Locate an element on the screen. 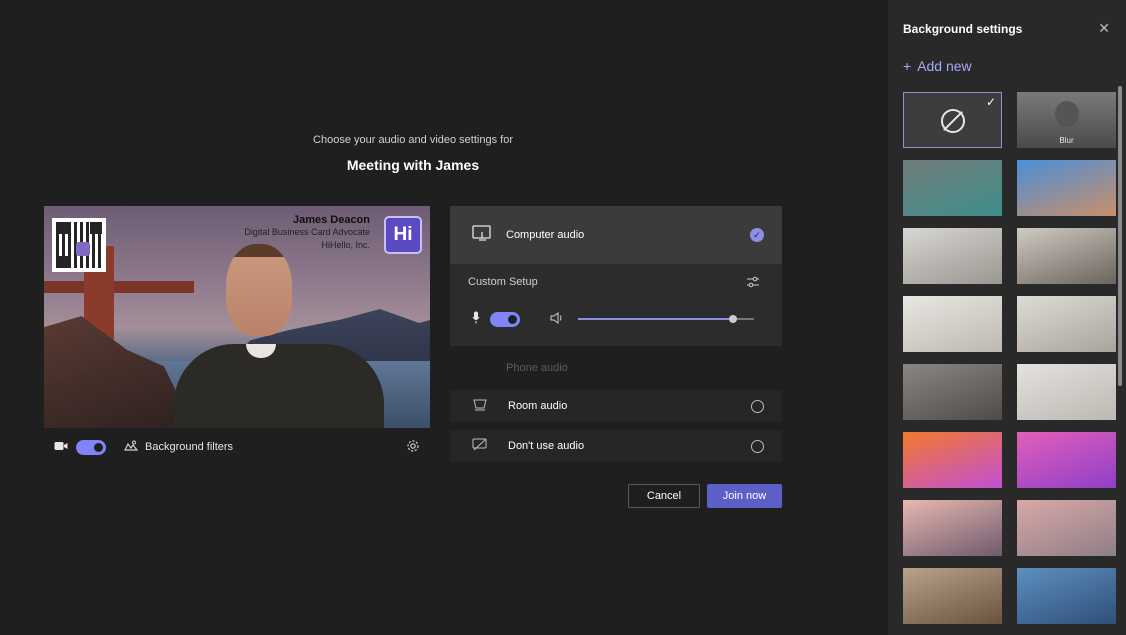 This screenshot has height=635, width=1126. card-name: James Deacon is located at coordinates (331, 220).